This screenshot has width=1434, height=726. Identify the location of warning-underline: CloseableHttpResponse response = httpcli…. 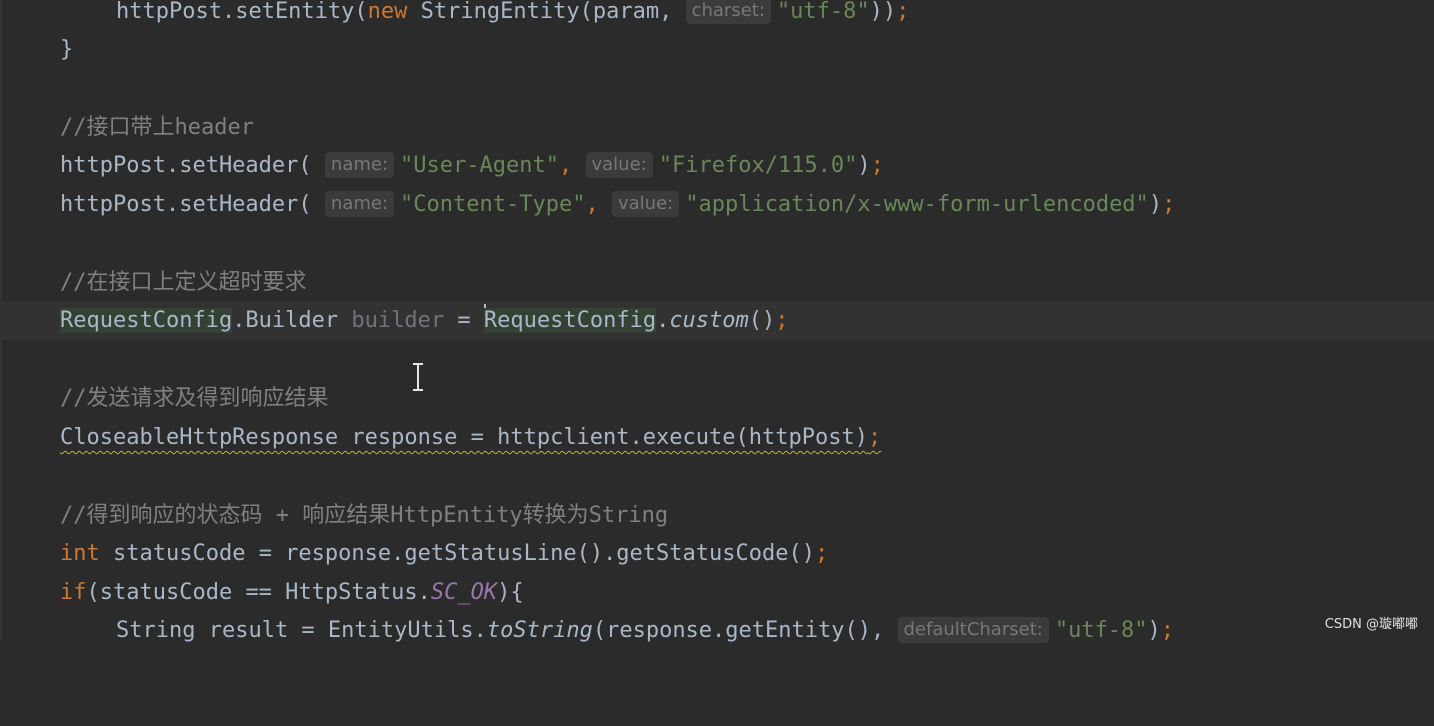
(471, 437).